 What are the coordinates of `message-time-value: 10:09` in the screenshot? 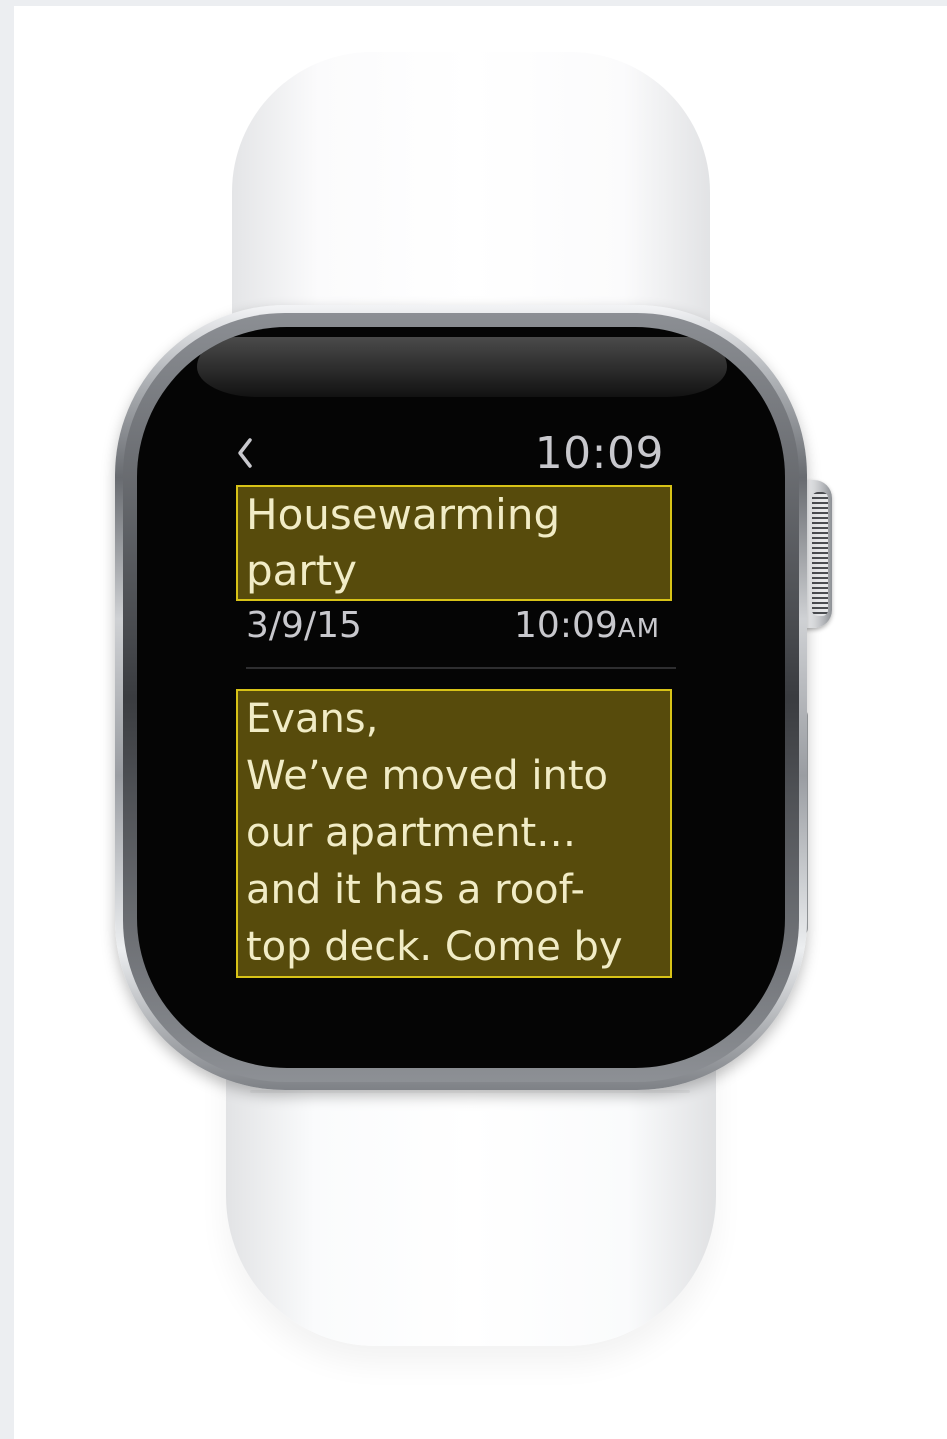 It's located at (566, 625).